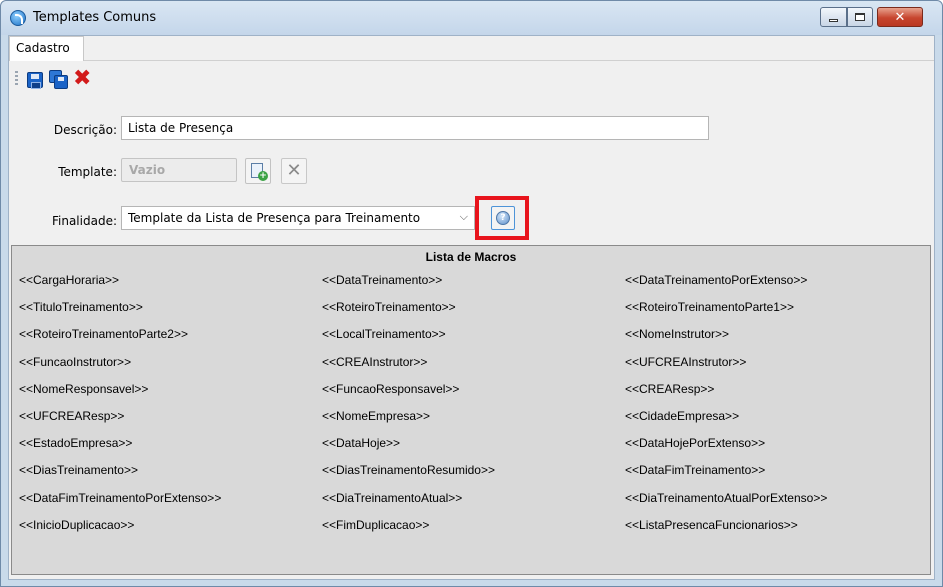  What do you see at coordinates (375, 362) in the screenshot?
I see `macro-item: <<CREAInstrutor>>` at bounding box center [375, 362].